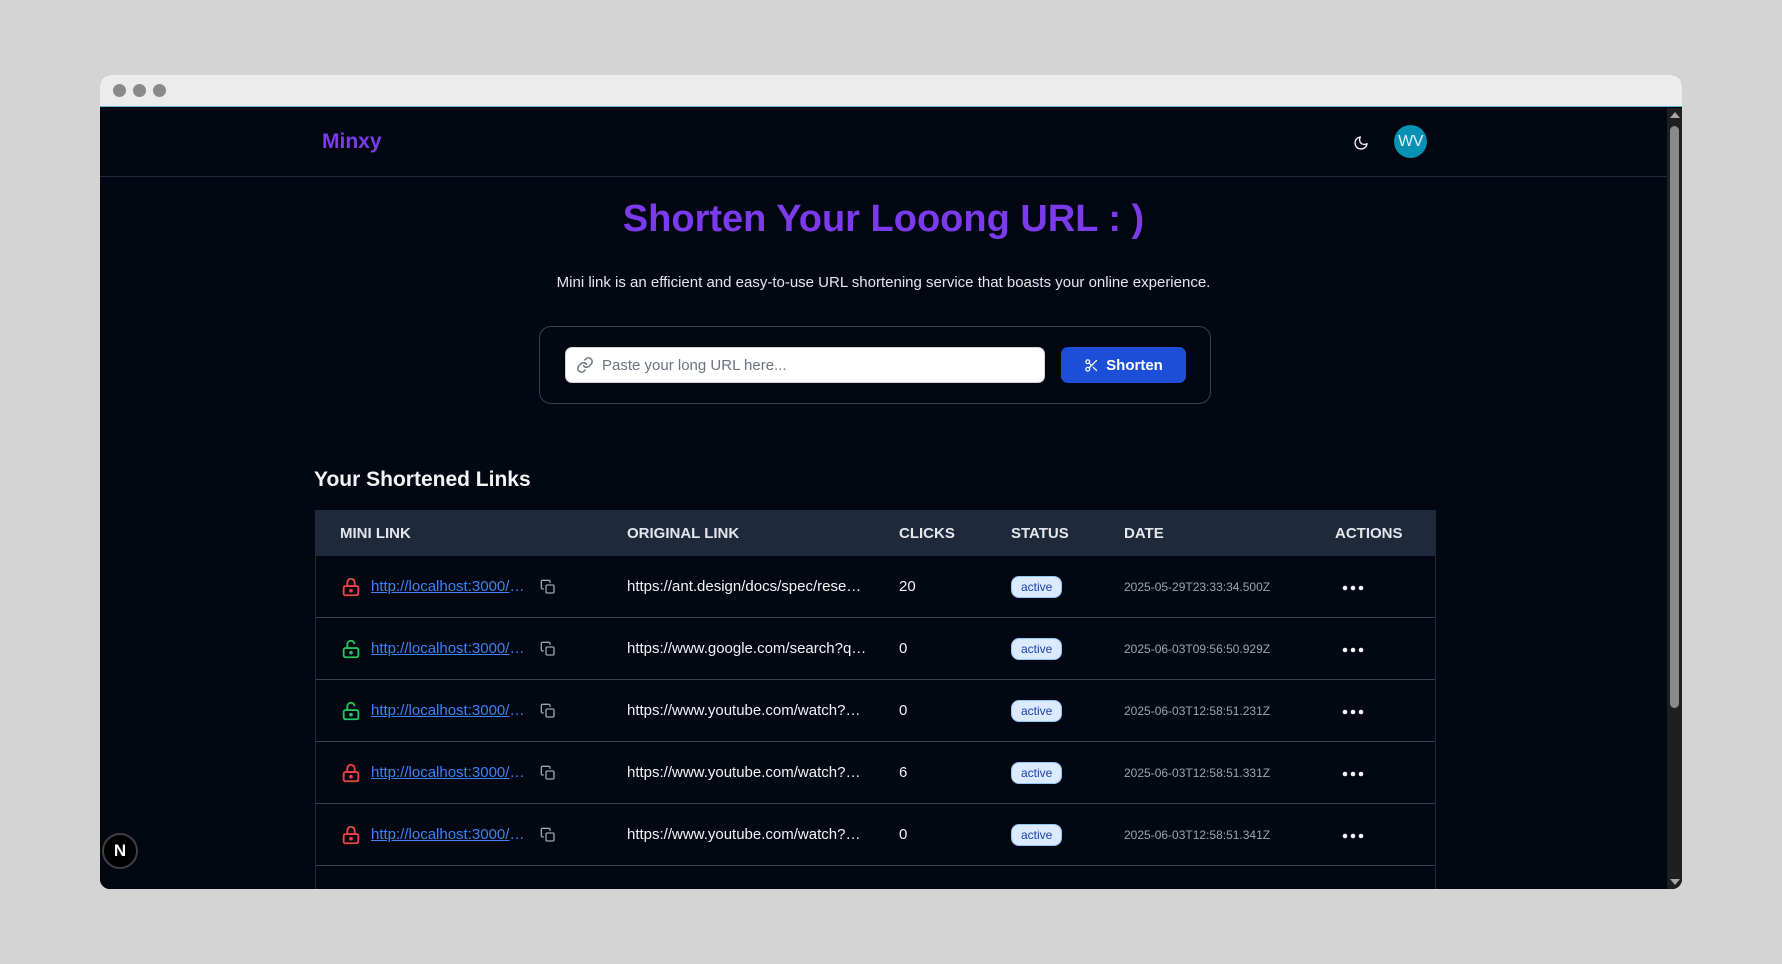 The image size is (1782, 964). I want to click on window-maximize-dot, so click(159, 90).